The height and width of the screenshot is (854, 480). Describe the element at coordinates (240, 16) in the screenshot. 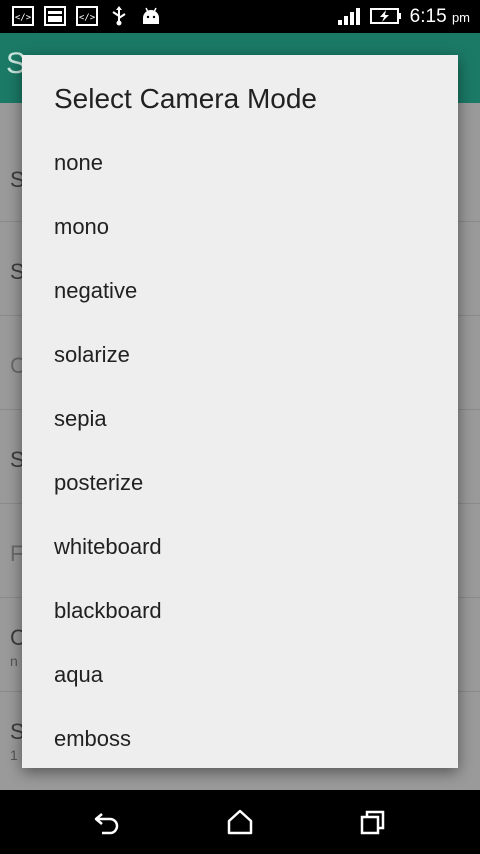

I see `status-bar: </> </> 6:15 pm` at that location.